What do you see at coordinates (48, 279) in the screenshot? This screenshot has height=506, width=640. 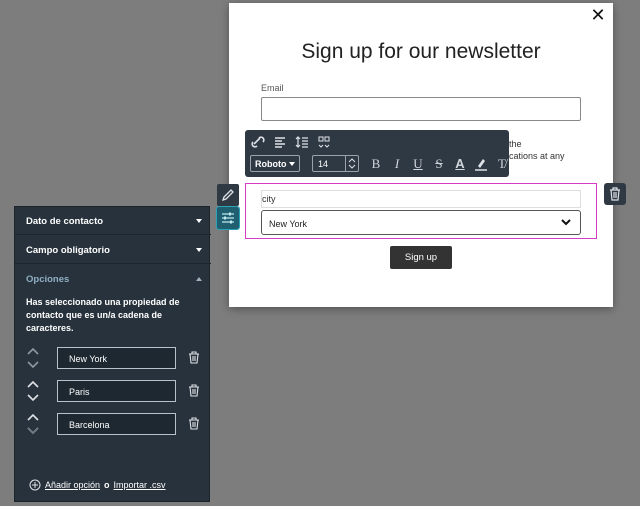 I see `section-options-label: Opciones` at bounding box center [48, 279].